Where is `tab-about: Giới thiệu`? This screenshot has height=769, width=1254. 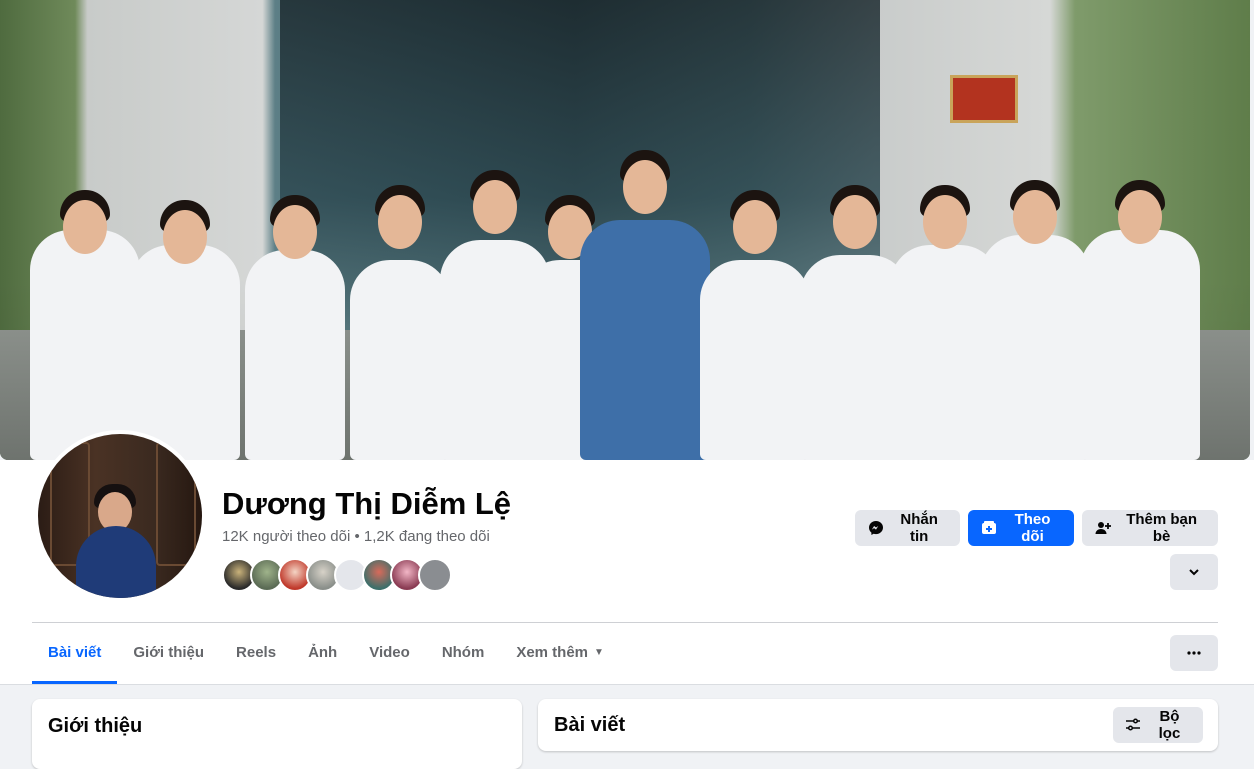
tab-about: Giới thiệu is located at coordinates (168, 654).